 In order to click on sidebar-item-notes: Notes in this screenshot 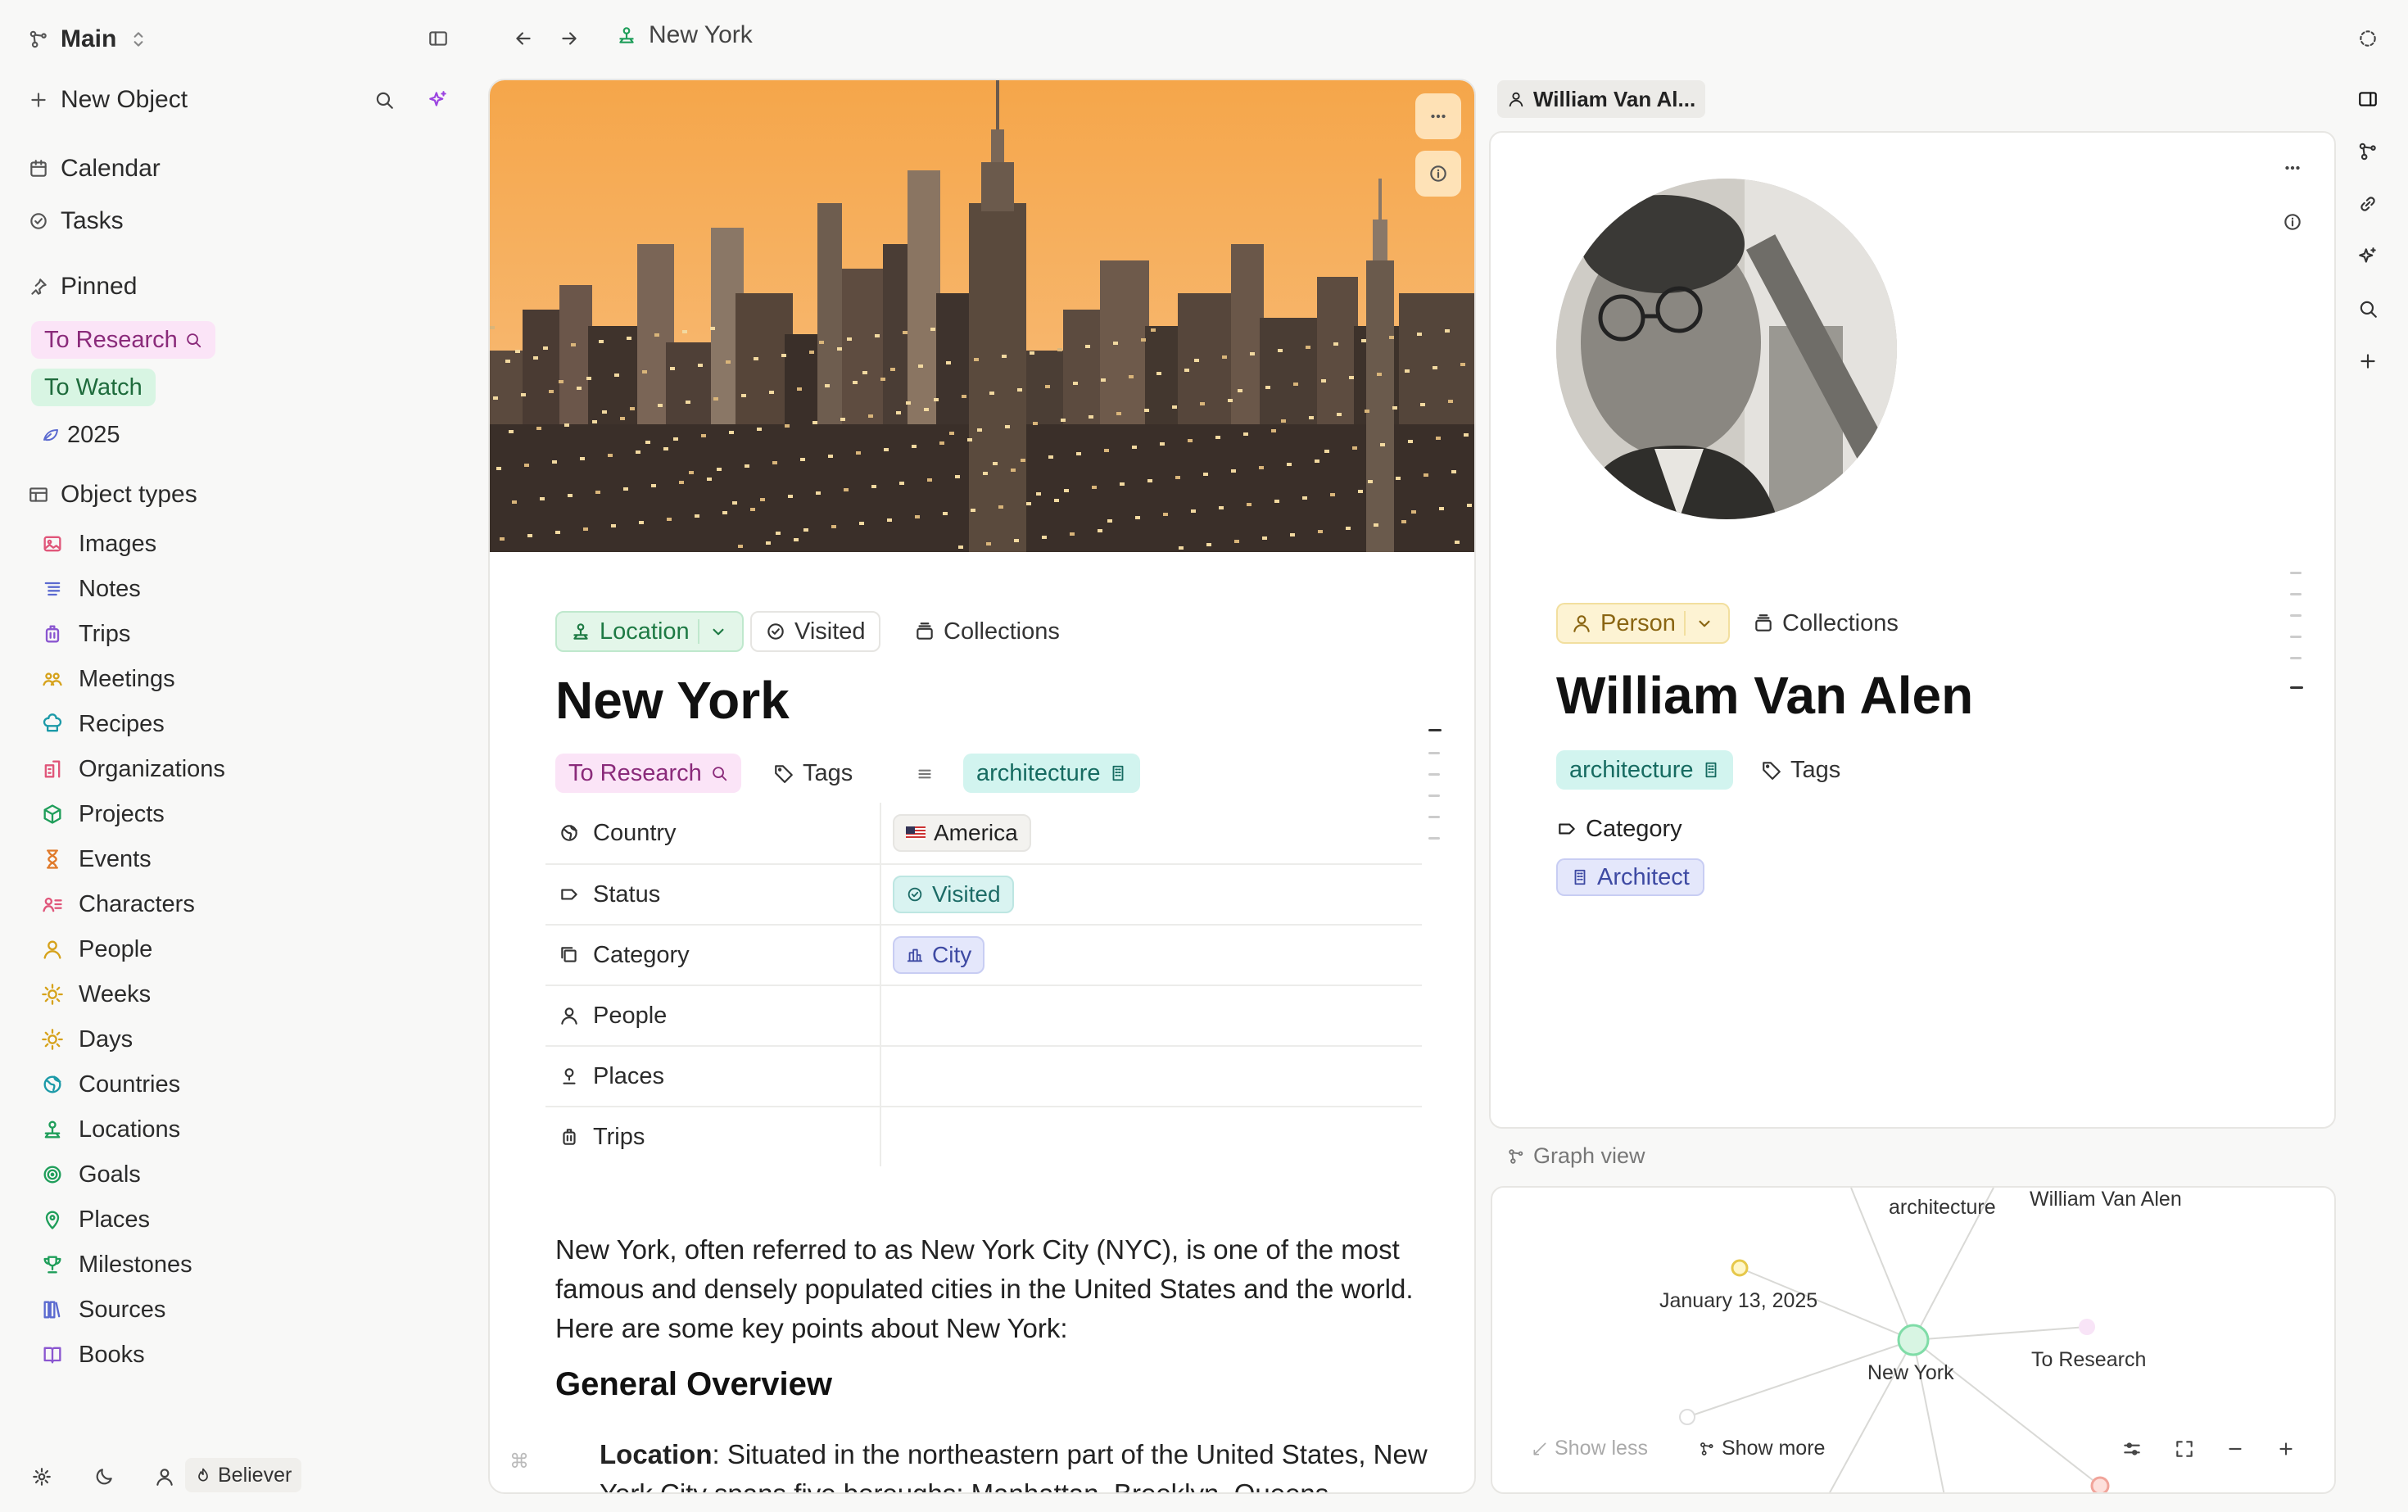, I will do `click(91, 589)`.